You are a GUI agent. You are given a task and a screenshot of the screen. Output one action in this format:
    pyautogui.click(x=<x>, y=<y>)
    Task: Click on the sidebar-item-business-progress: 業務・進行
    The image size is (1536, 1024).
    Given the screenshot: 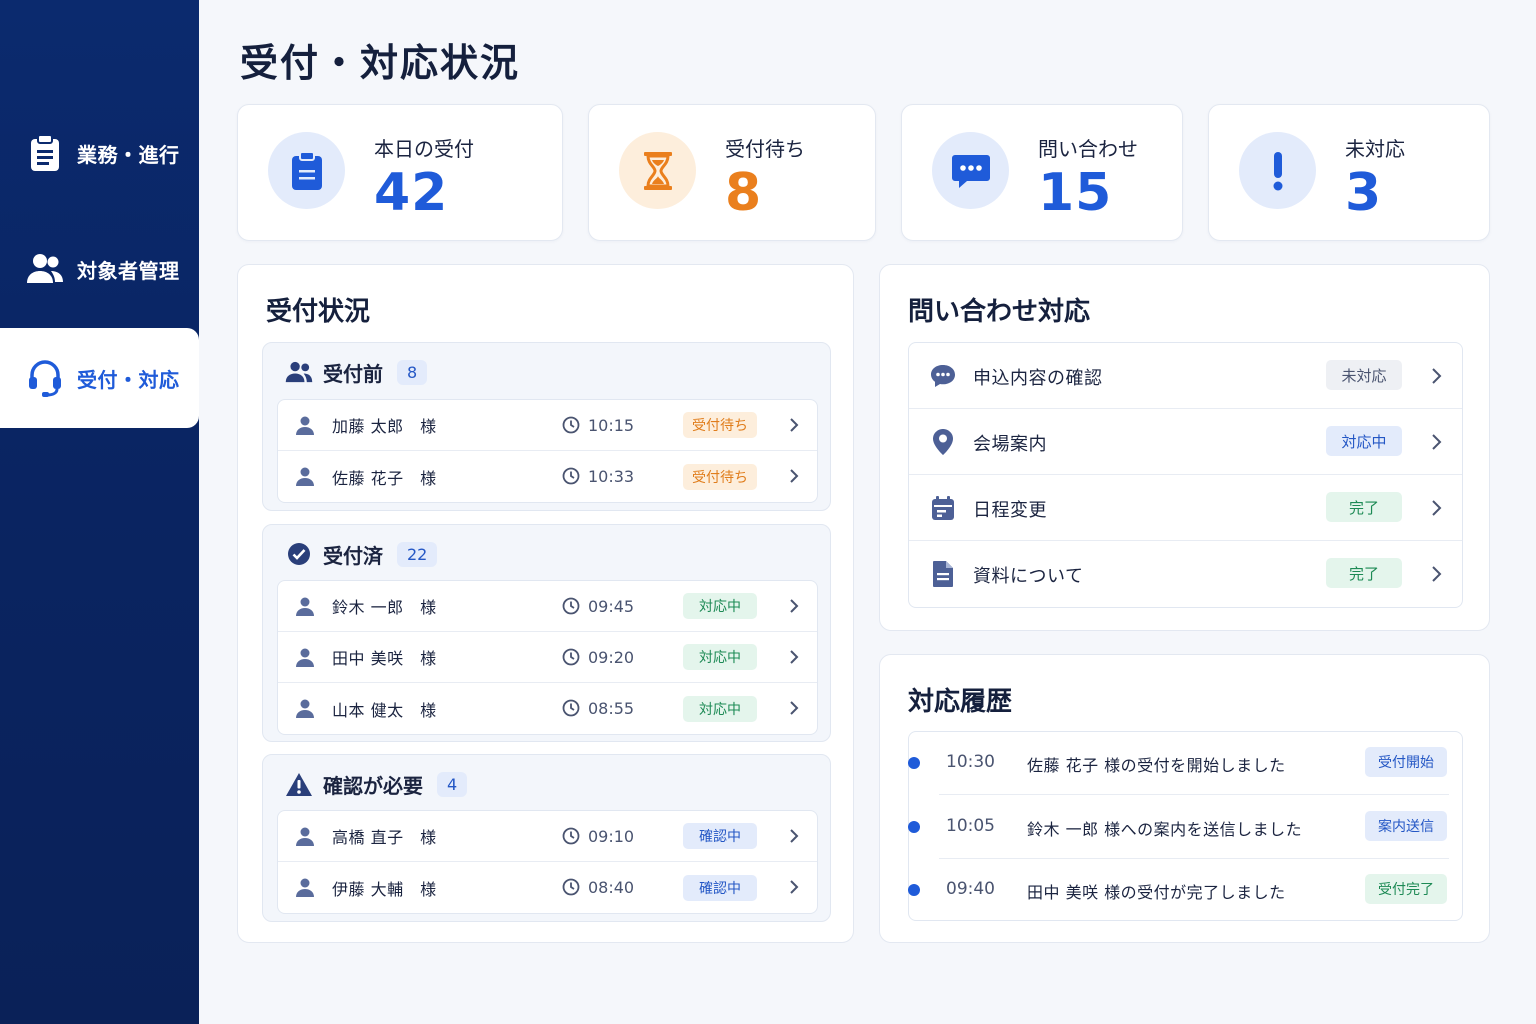 What is the action you would take?
    pyautogui.click(x=99, y=153)
    